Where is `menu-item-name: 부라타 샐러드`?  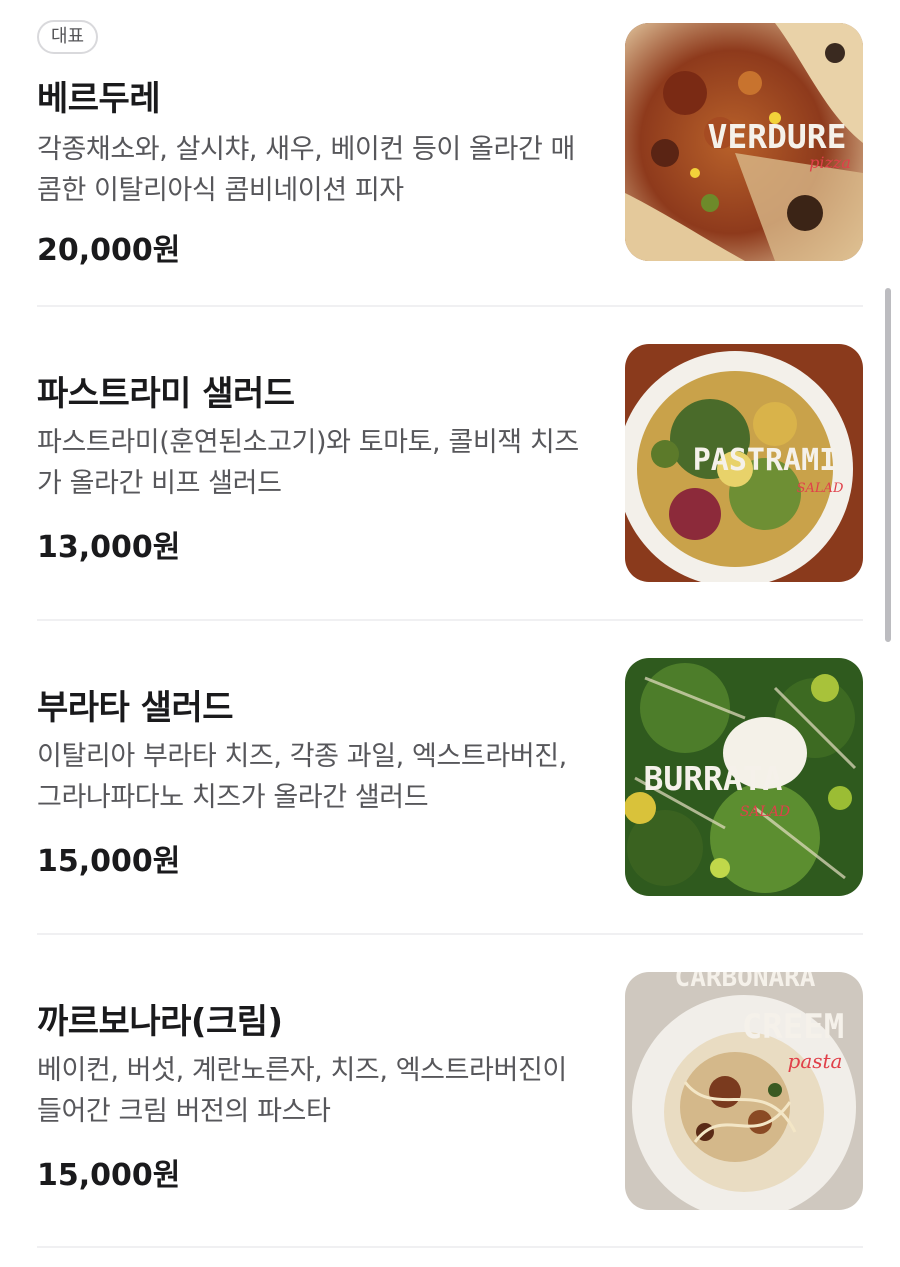 menu-item-name: 부라타 샐러드 is located at coordinates (135, 708).